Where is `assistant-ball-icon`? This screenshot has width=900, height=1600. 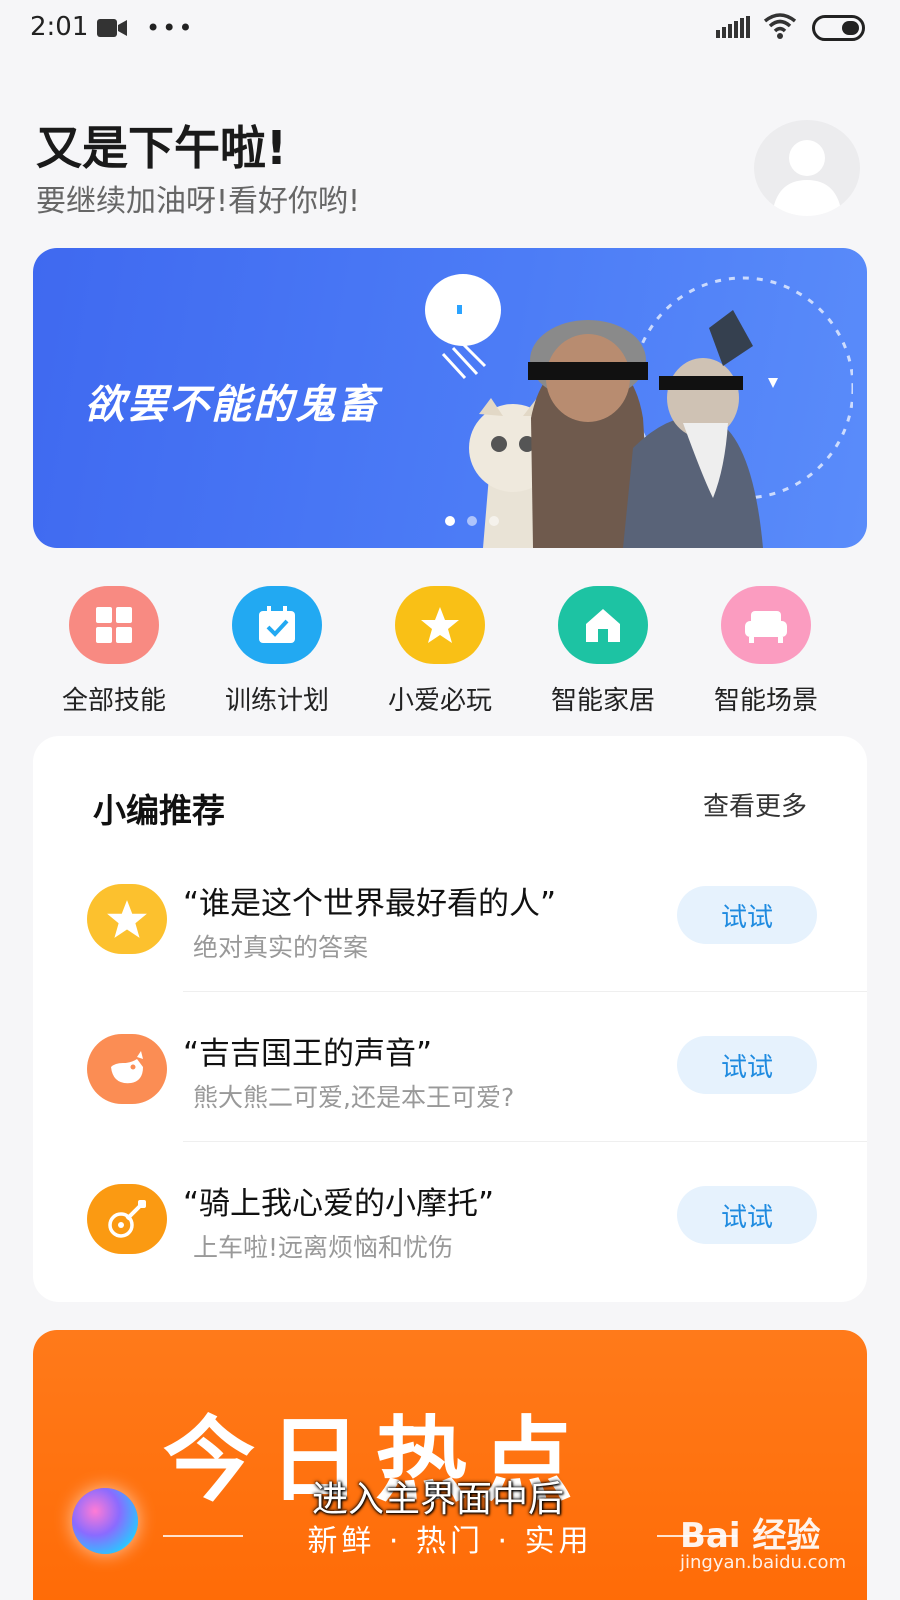 assistant-ball-icon is located at coordinates (105, 1521).